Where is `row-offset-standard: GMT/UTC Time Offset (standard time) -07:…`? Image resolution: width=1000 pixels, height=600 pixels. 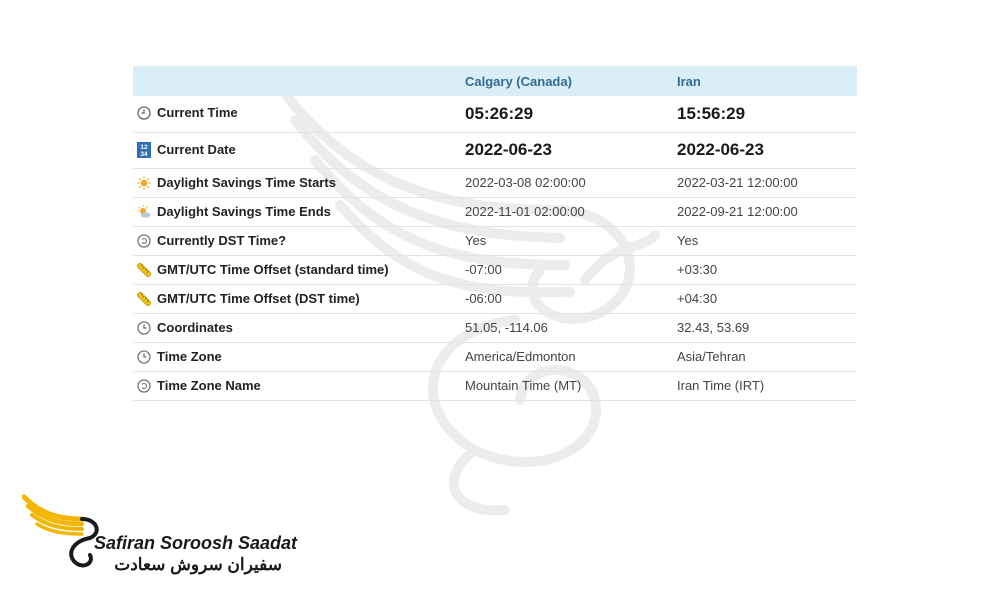
row-offset-standard: GMT/UTC Time Offset (standard time) -07:… is located at coordinates (495, 269).